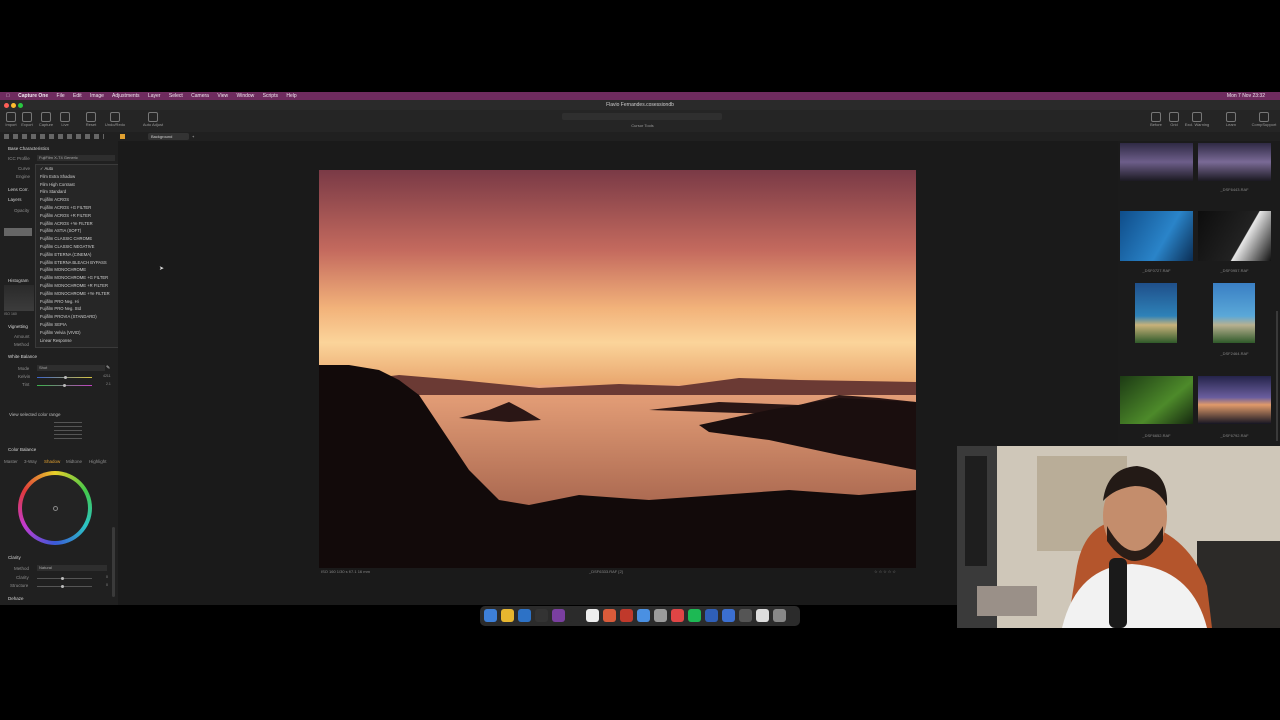 The width and height of the screenshot is (1280, 720). Describe the element at coordinates (78, 224) in the screenshot. I see `curve-option: Fujifilm ACROS +Ye FILTER` at that location.